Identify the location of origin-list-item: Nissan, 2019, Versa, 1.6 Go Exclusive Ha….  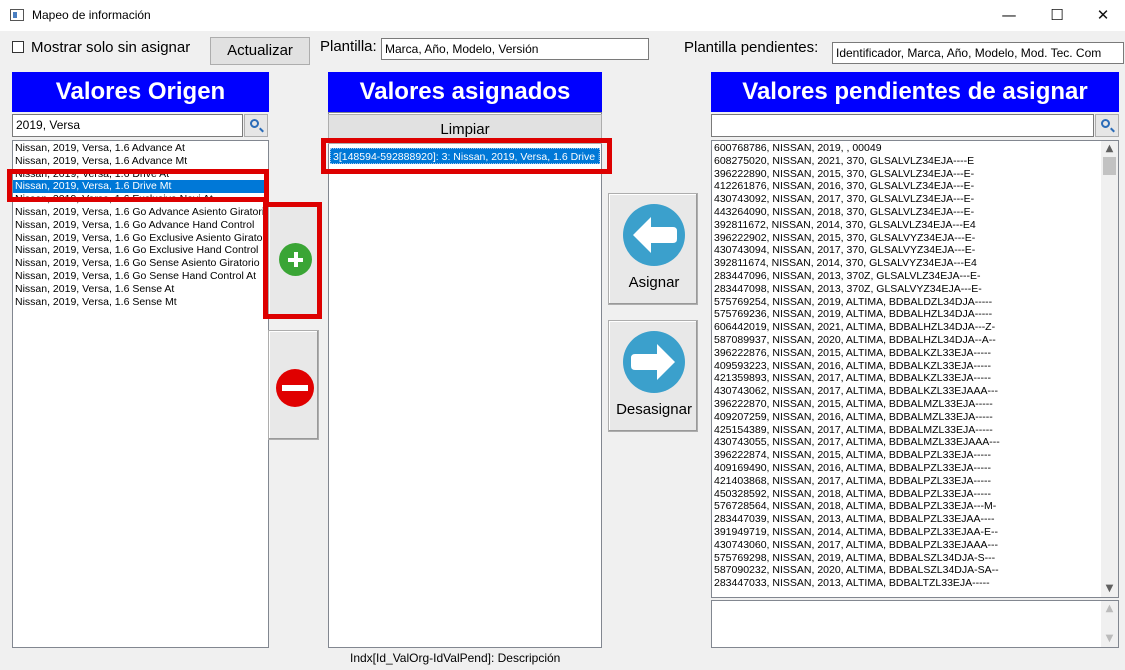
(140, 250).